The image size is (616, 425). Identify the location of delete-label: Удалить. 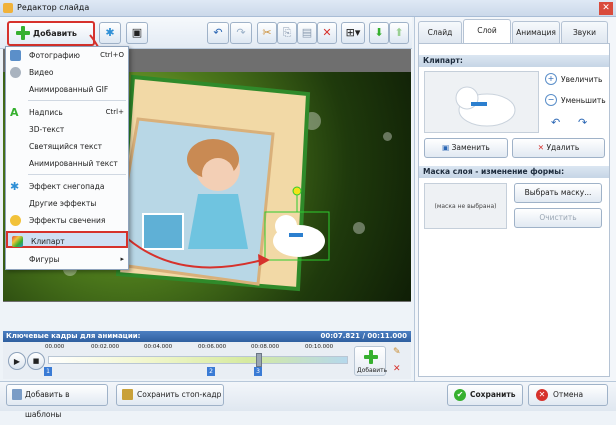
(563, 147).